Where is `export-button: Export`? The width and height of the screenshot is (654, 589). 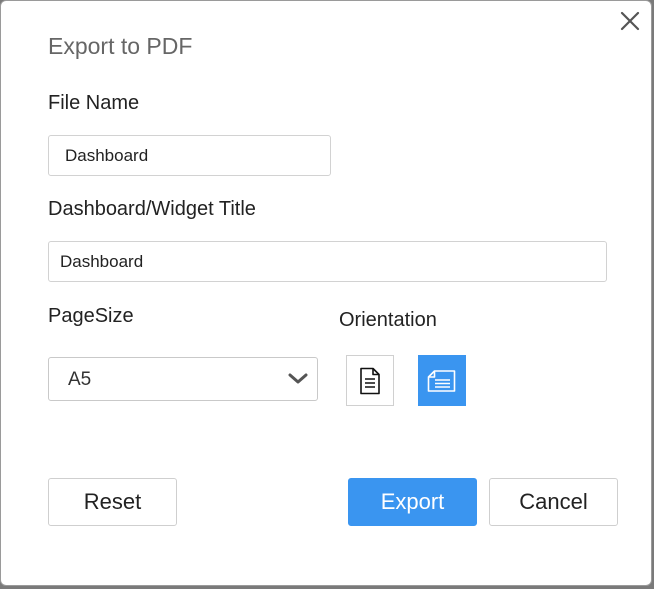
export-button: Export is located at coordinates (412, 502).